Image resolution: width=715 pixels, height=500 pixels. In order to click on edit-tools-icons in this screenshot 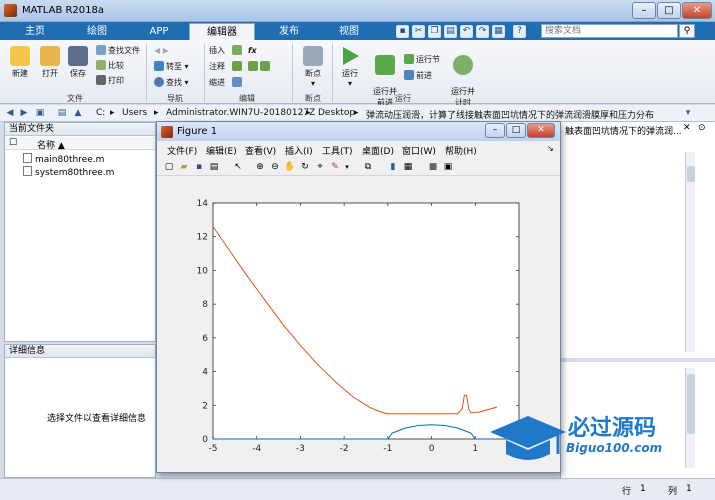, I will do `click(260, 67)`.